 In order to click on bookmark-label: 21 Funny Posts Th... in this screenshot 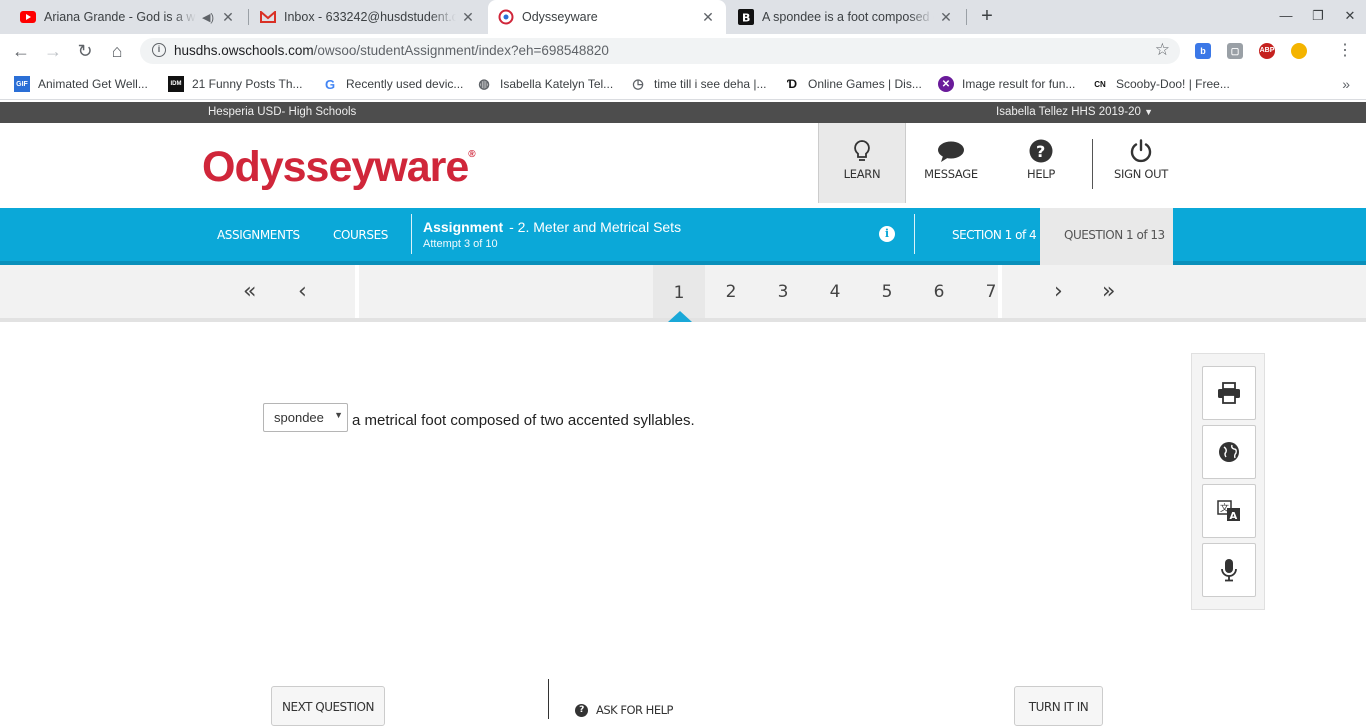, I will do `click(247, 84)`.